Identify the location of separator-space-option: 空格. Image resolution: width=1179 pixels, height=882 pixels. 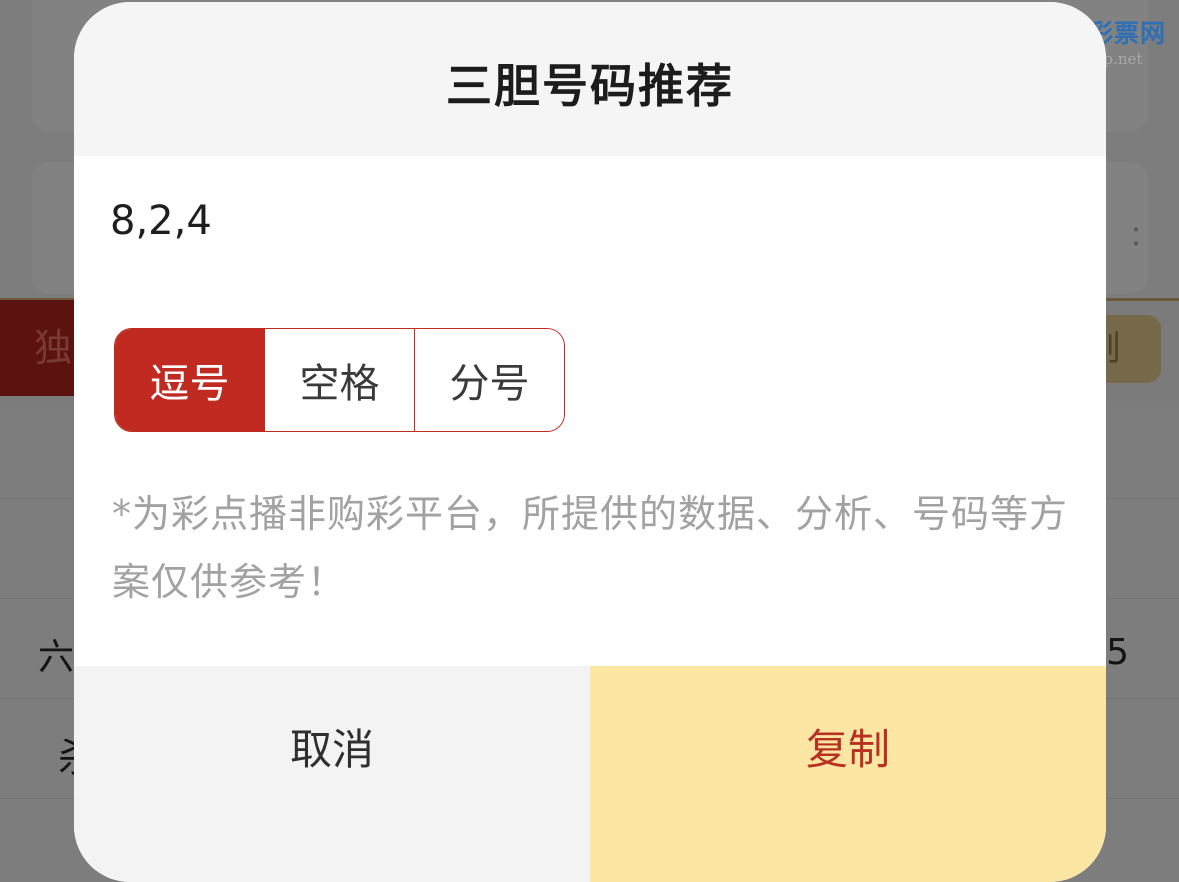
(339, 380).